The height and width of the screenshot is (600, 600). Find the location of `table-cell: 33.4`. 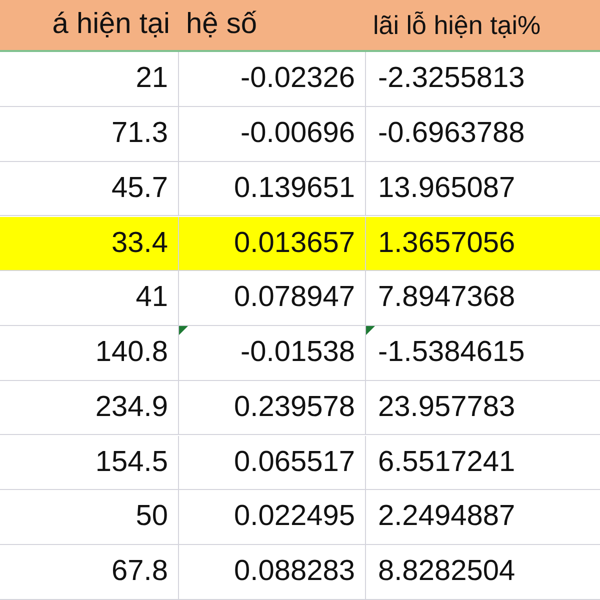

table-cell: 33.4 is located at coordinates (89, 244).